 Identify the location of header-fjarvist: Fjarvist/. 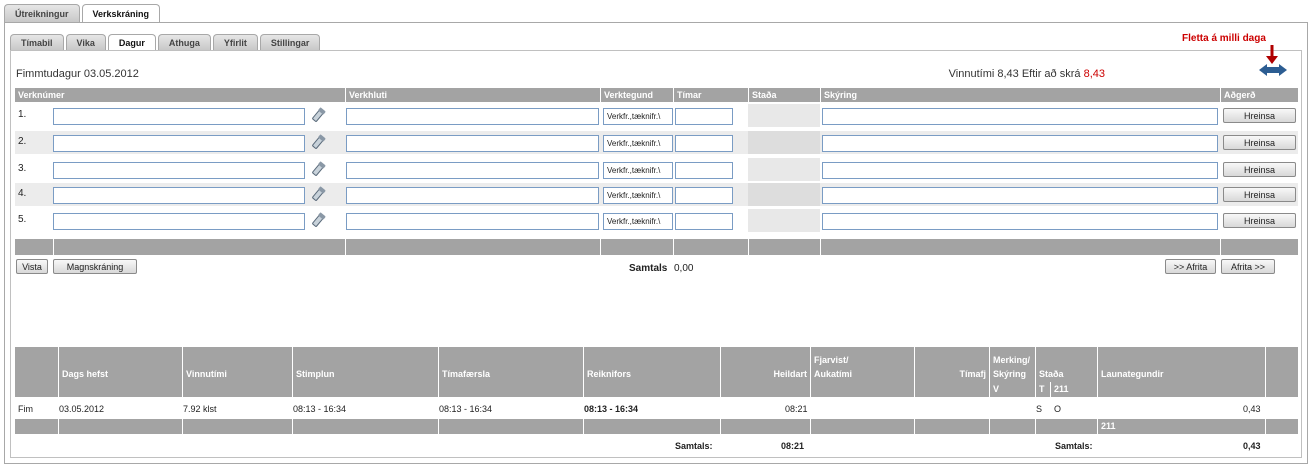
(831, 360).